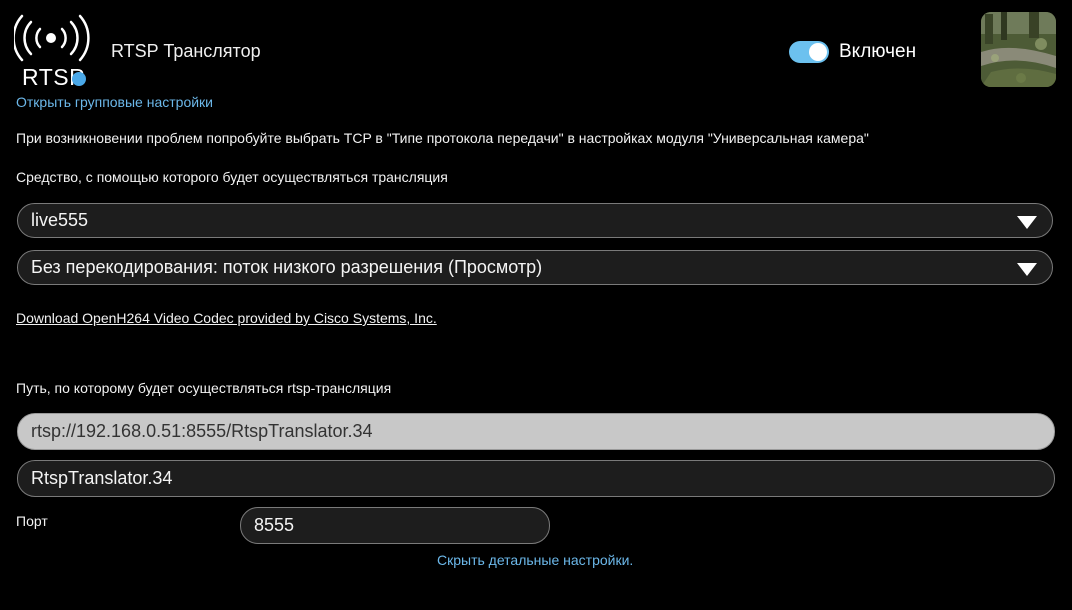  Describe the element at coordinates (395, 525) in the screenshot. I see `port-field: 8555` at that location.